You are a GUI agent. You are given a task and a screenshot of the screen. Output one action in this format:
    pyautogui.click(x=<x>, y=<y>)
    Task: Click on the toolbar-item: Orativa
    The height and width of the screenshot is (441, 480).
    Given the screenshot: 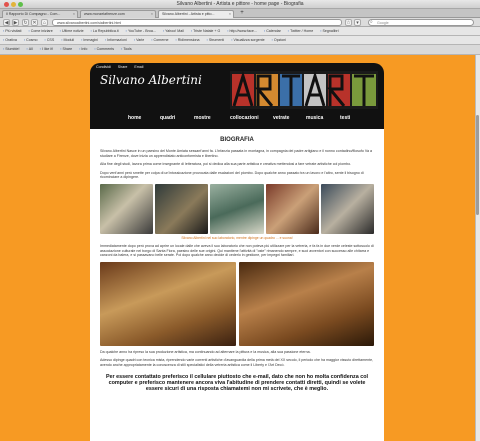 What is the action you would take?
    pyautogui.click(x=10, y=40)
    